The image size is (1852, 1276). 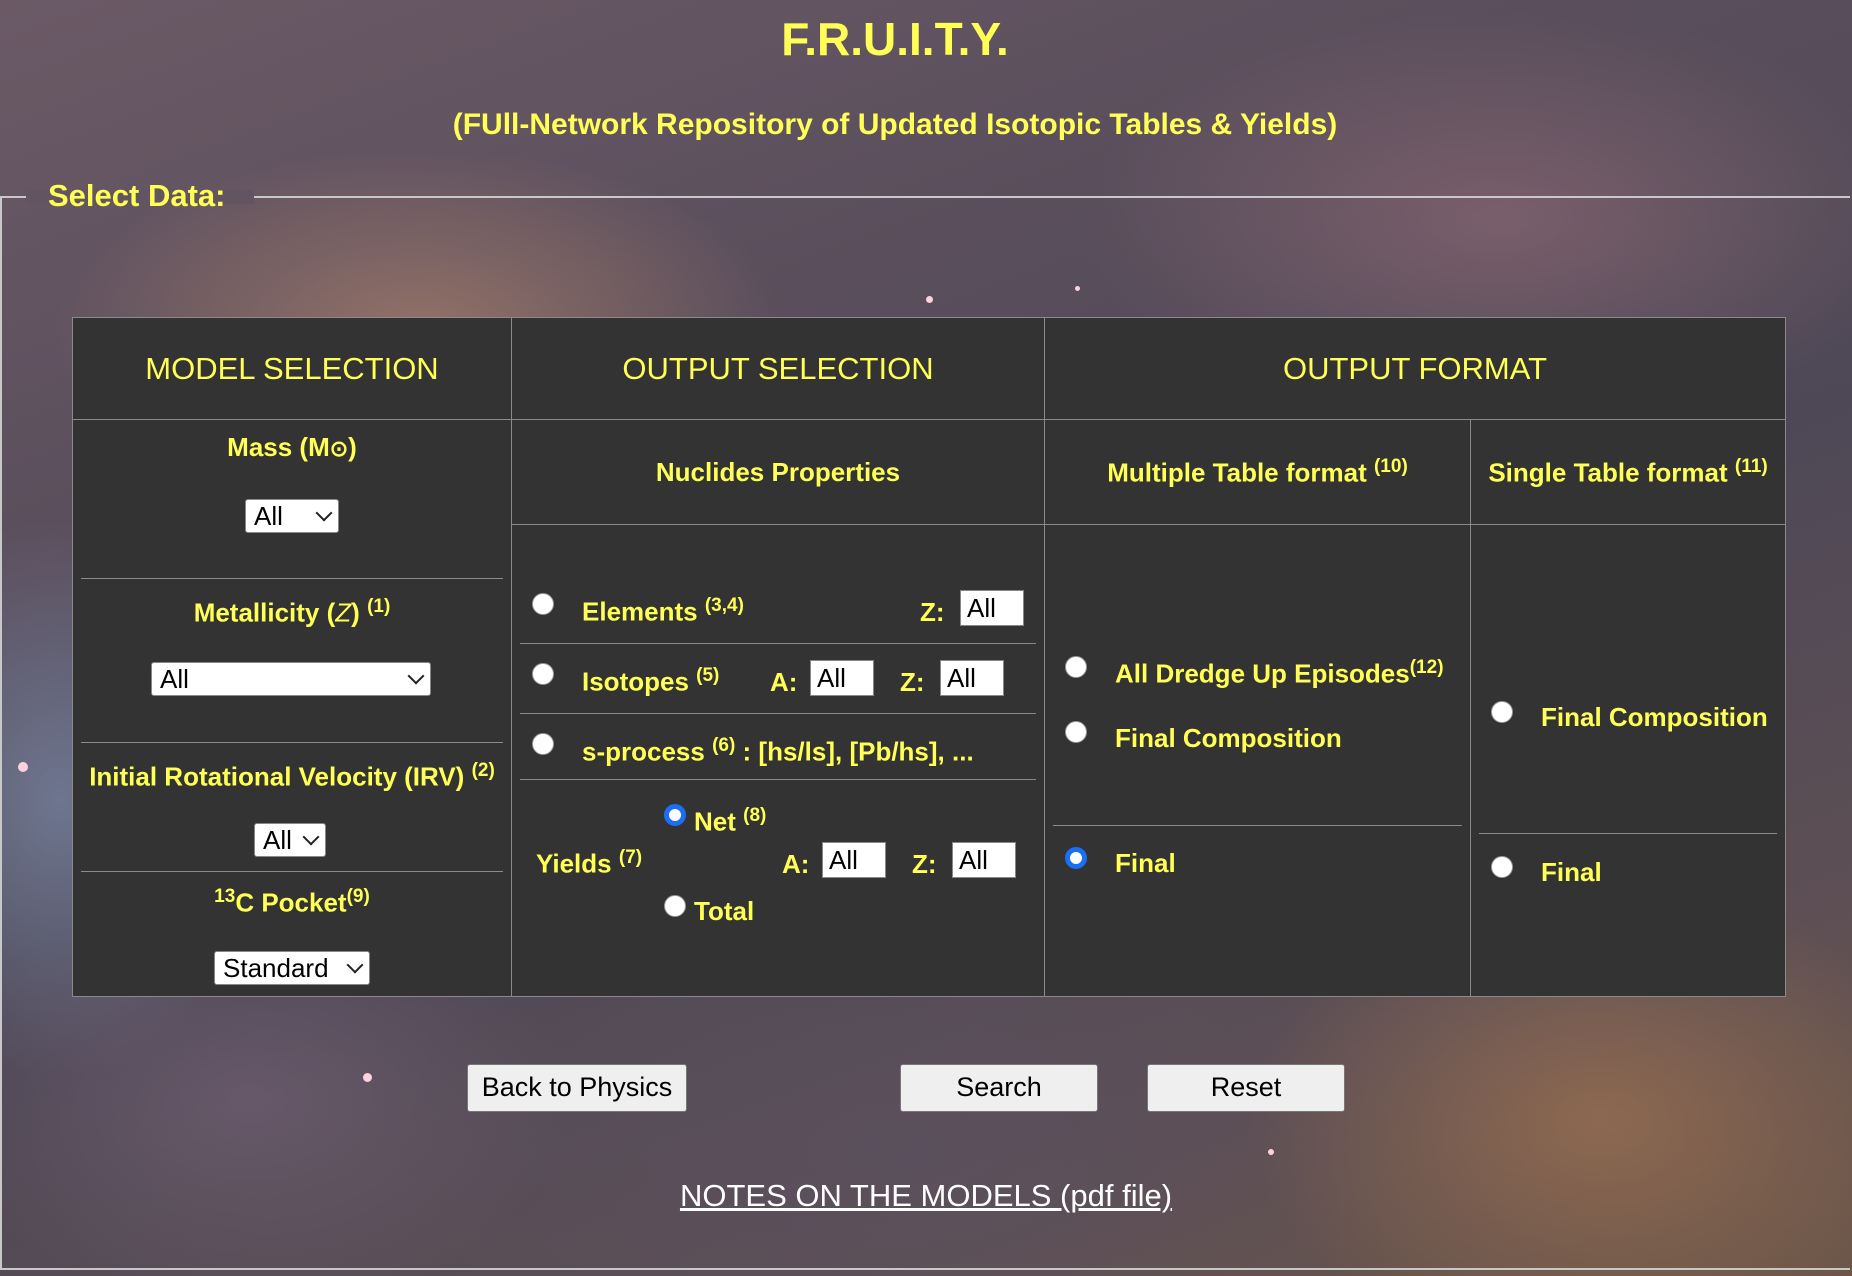 What do you see at coordinates (1279, 673) in the screenshot?
I see `all-dredge-up-label: All Dredge Up Episodes(12)` at bounding box center [1279, 673].